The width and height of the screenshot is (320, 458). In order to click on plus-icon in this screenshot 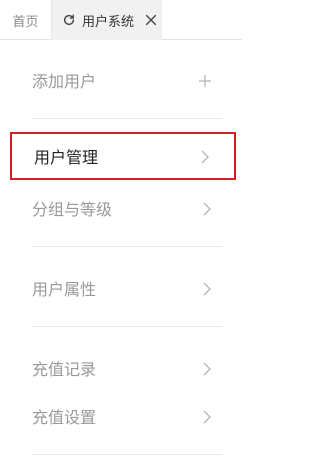, I will do `click(205, 80)`.